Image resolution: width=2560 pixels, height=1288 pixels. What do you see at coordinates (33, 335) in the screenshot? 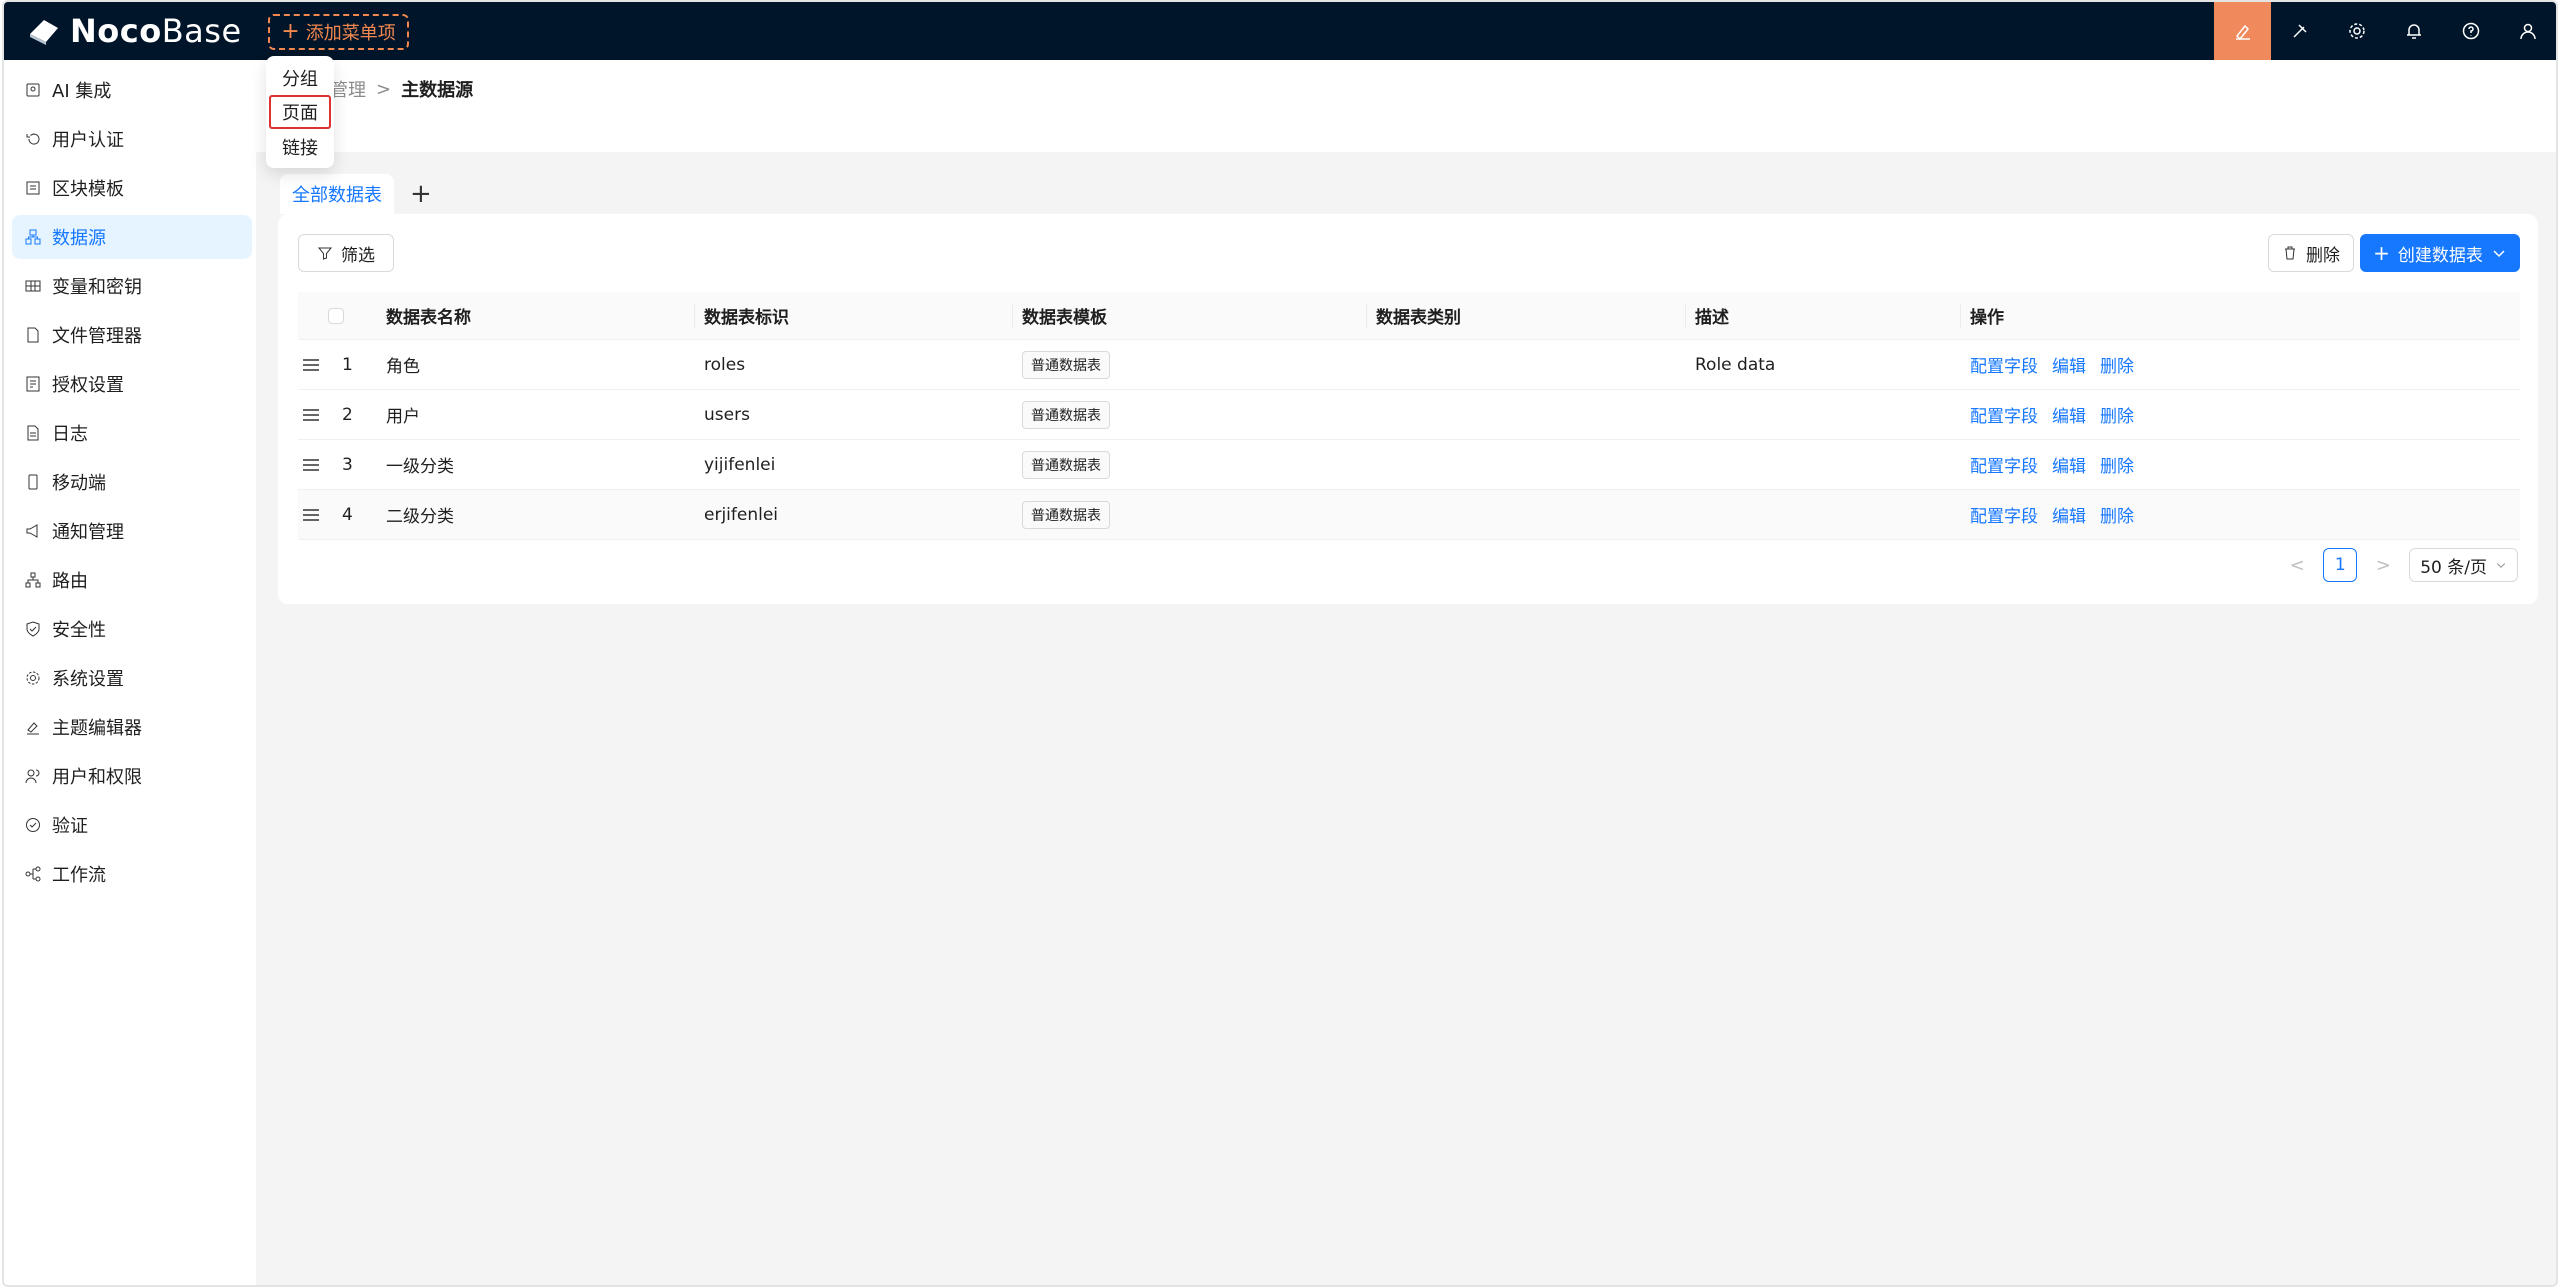
I see `file-icon` at bounding box center [33, 335].